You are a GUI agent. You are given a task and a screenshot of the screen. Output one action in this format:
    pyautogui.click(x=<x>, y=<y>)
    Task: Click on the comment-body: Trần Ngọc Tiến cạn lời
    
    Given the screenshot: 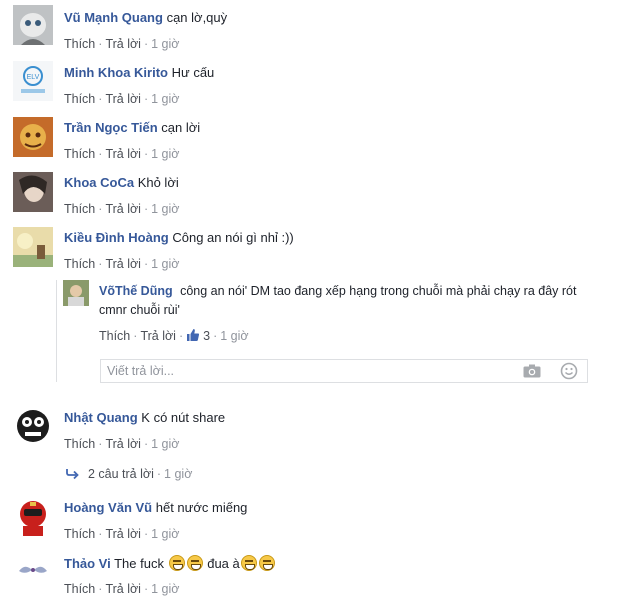 What is the action you would take?
    pyautogui.click(x=132, y=128)
    